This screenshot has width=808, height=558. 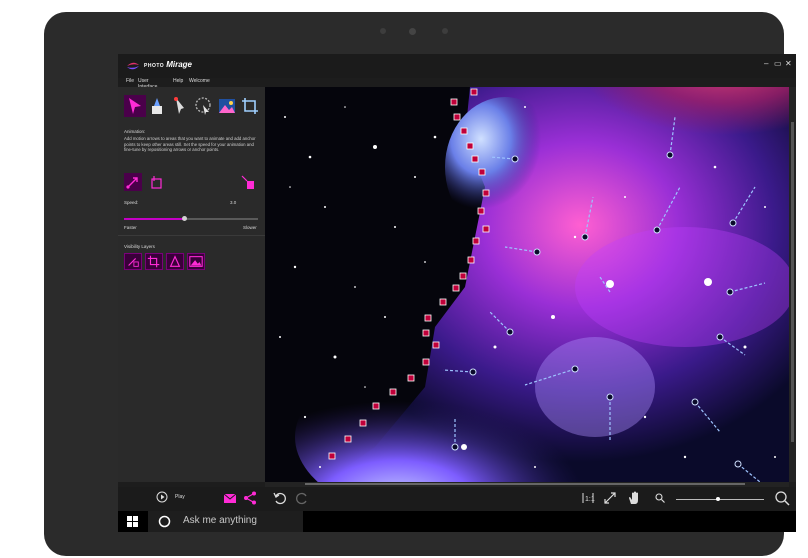 What do you see at coordinates (383, 31) in the screenshot?
I see `camera-dot` at bounding box center [383, 31].